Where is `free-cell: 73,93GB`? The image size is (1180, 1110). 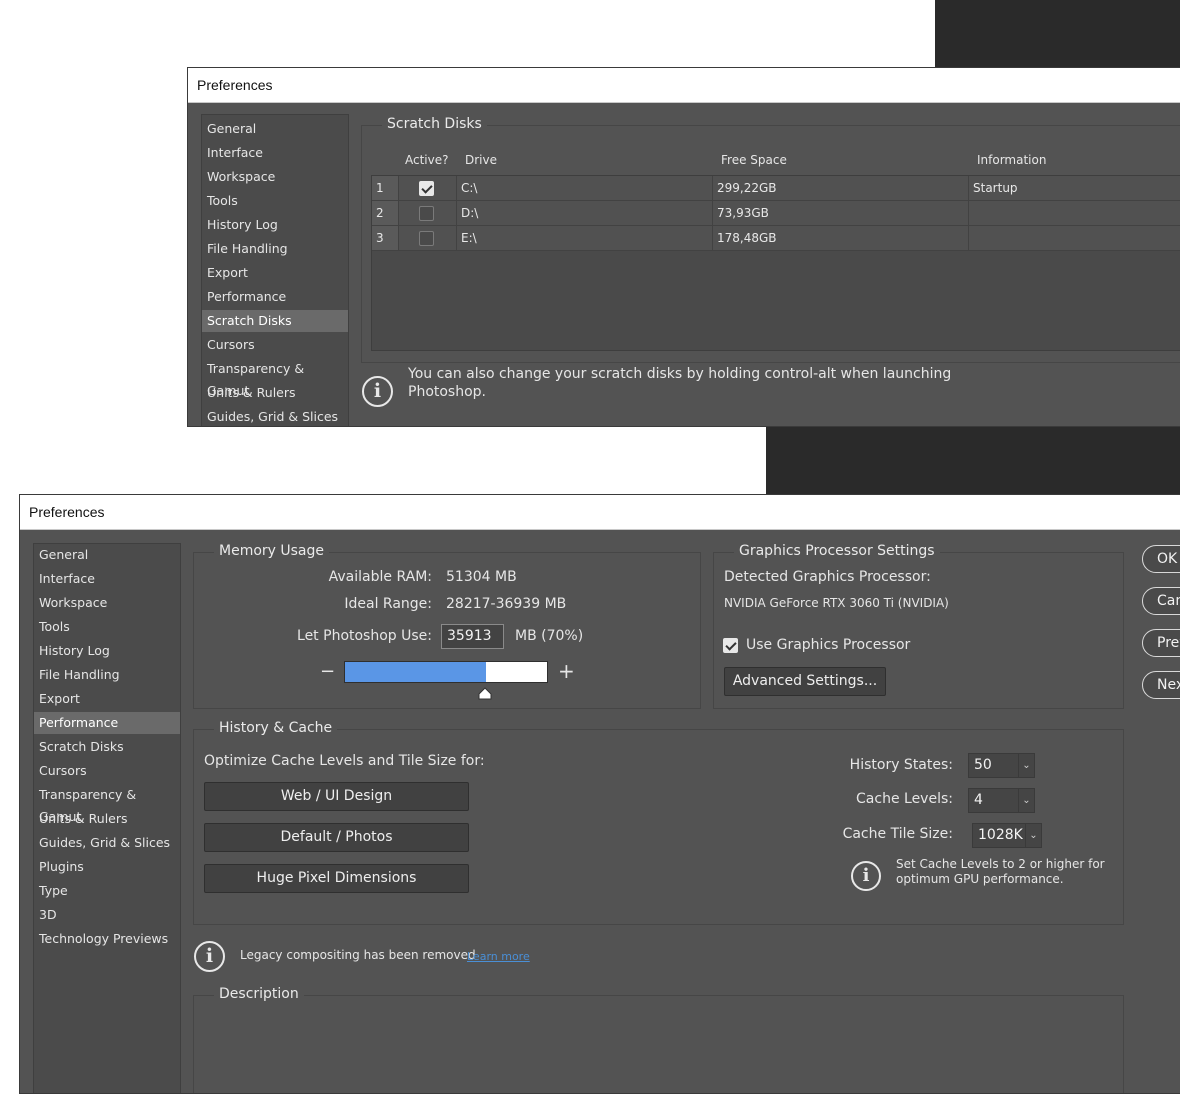
free-cell: 73,93GB is located at coordinates (841, 213).